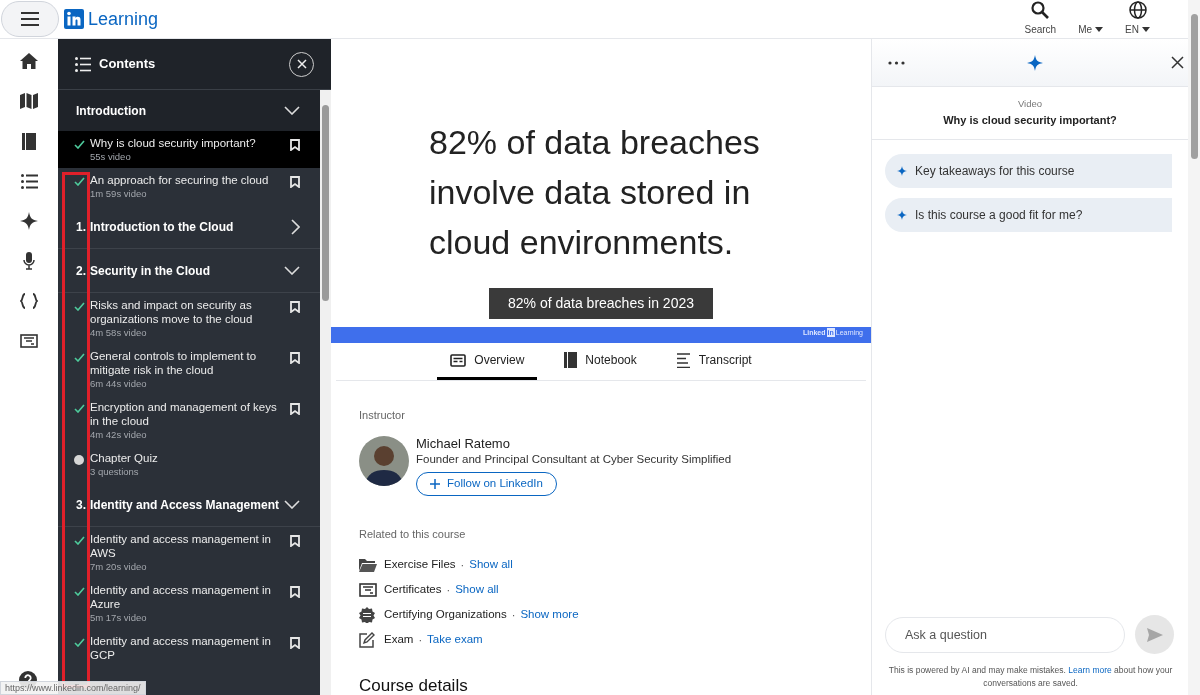  I want to click on lesson-meta: 3 questions, so click(115, 471).